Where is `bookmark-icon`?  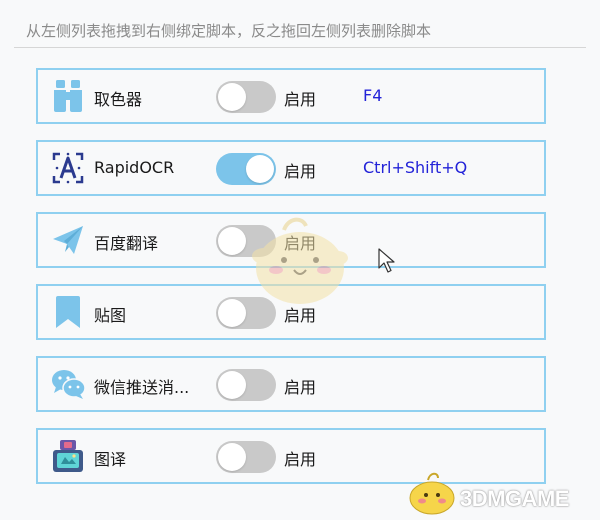
bookmark-icon is located at coordinates (68, 312).